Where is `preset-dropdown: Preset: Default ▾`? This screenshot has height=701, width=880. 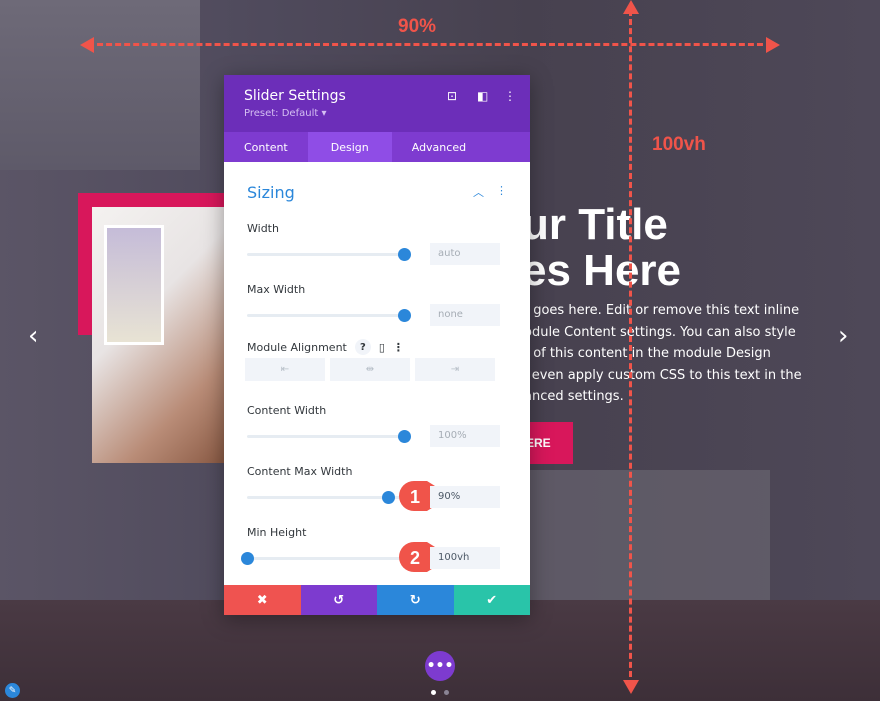 preset-dropdown: Preset: Default ▾ is located at coordinates (377, 113).